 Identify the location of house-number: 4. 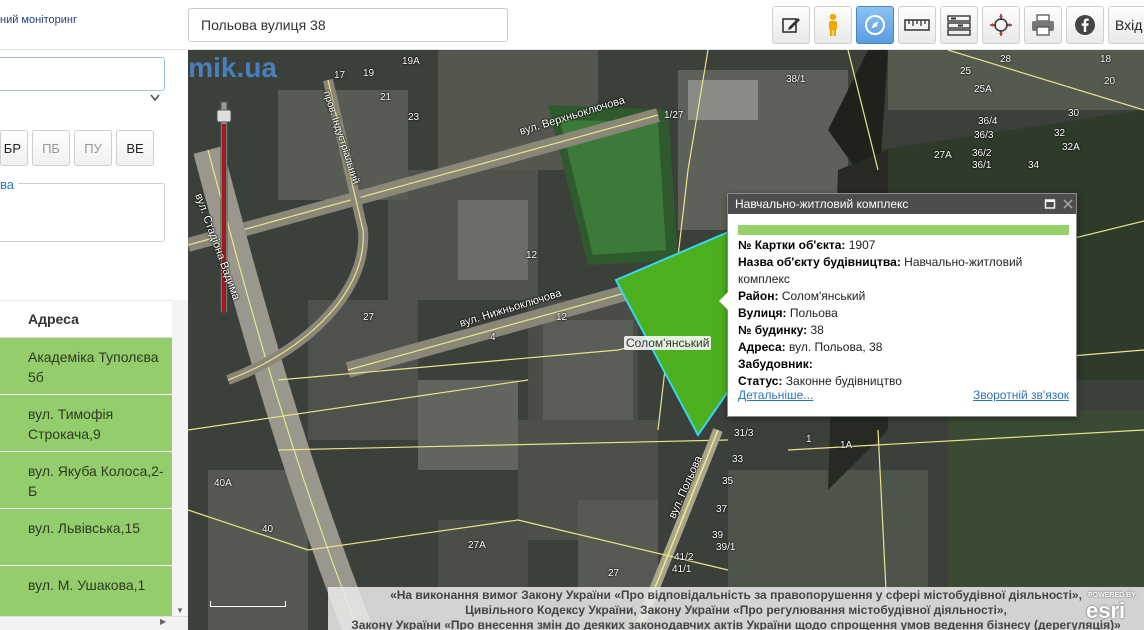
(493, 337).